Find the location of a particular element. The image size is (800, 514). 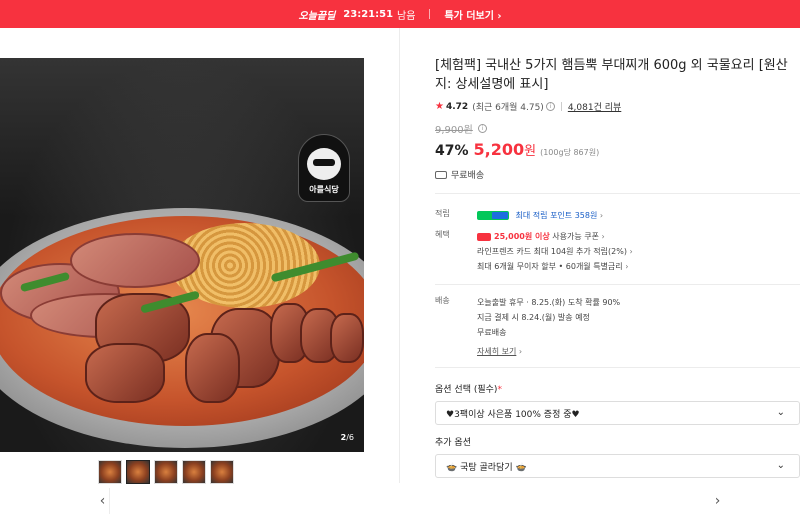

coupon-badge-icon is located at coordinates (484, 236).